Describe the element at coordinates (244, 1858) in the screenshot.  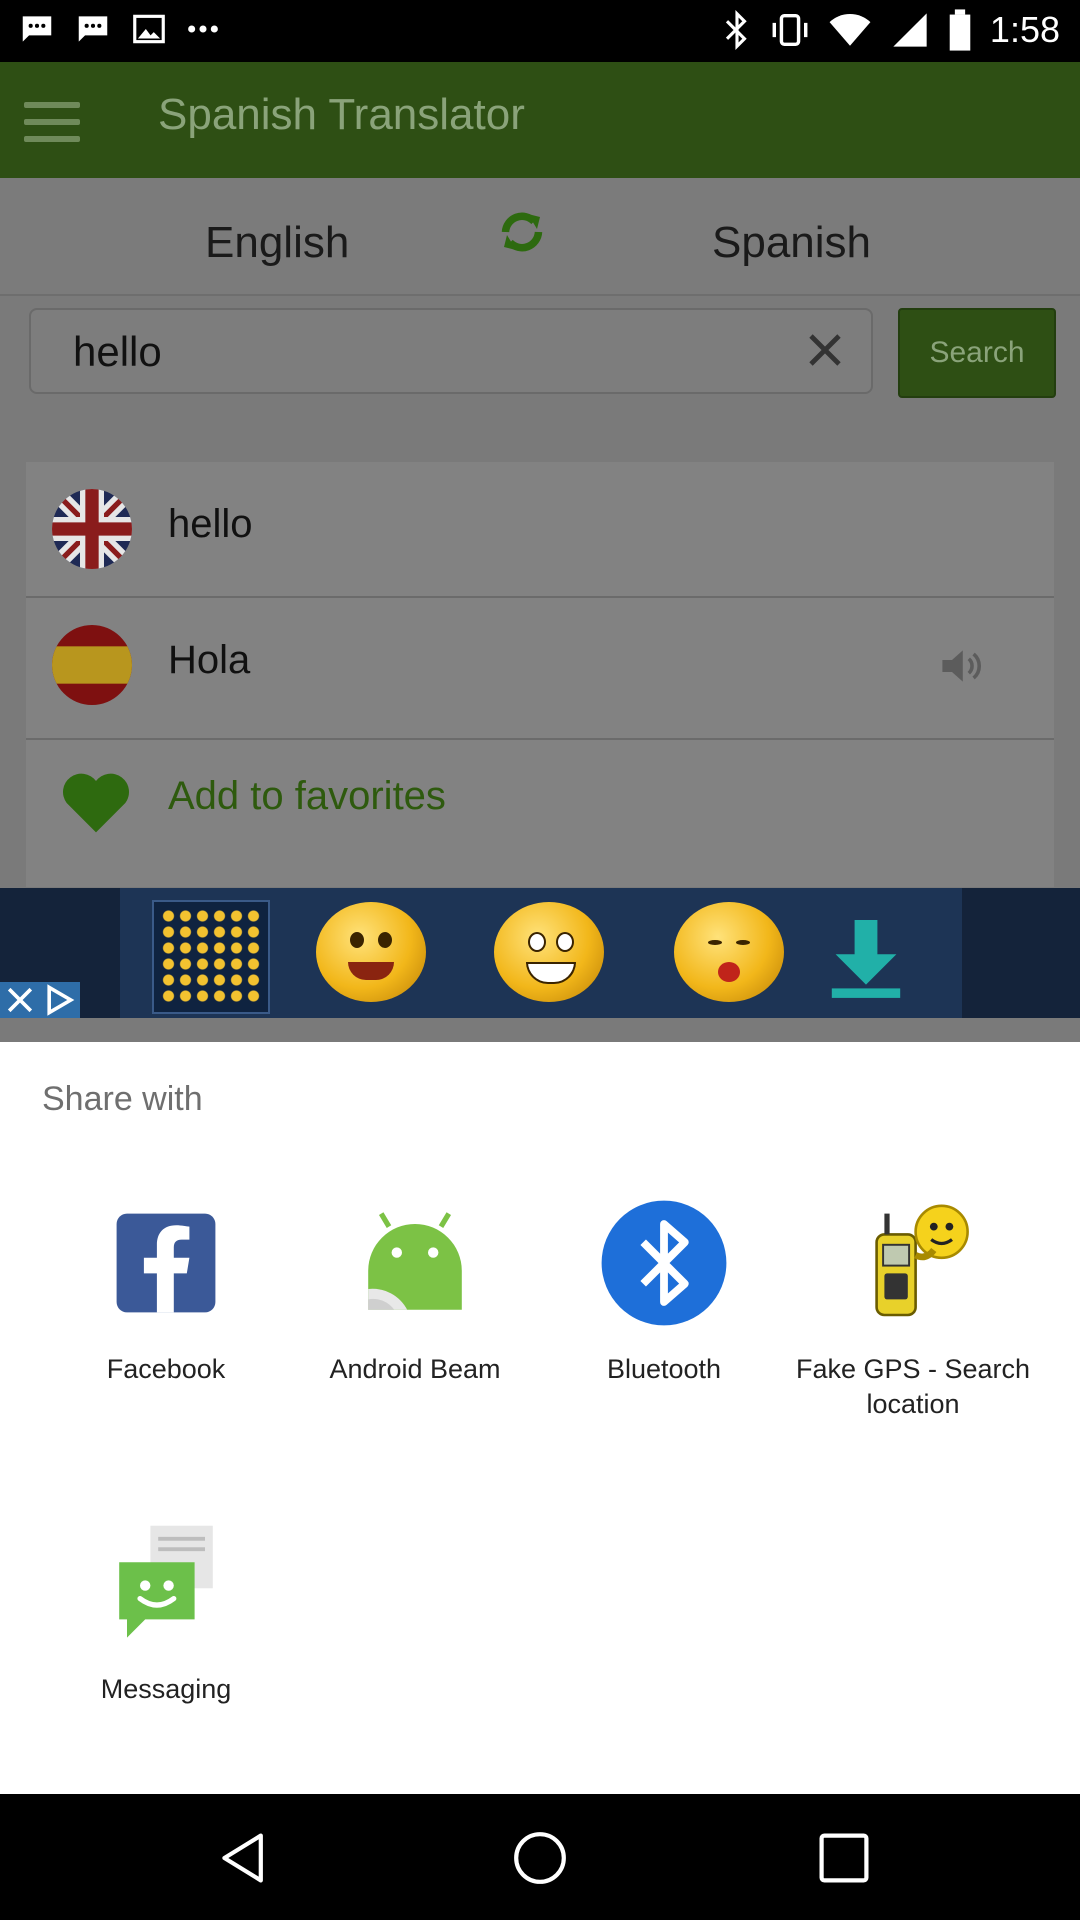
I see `back-icon` at that location.